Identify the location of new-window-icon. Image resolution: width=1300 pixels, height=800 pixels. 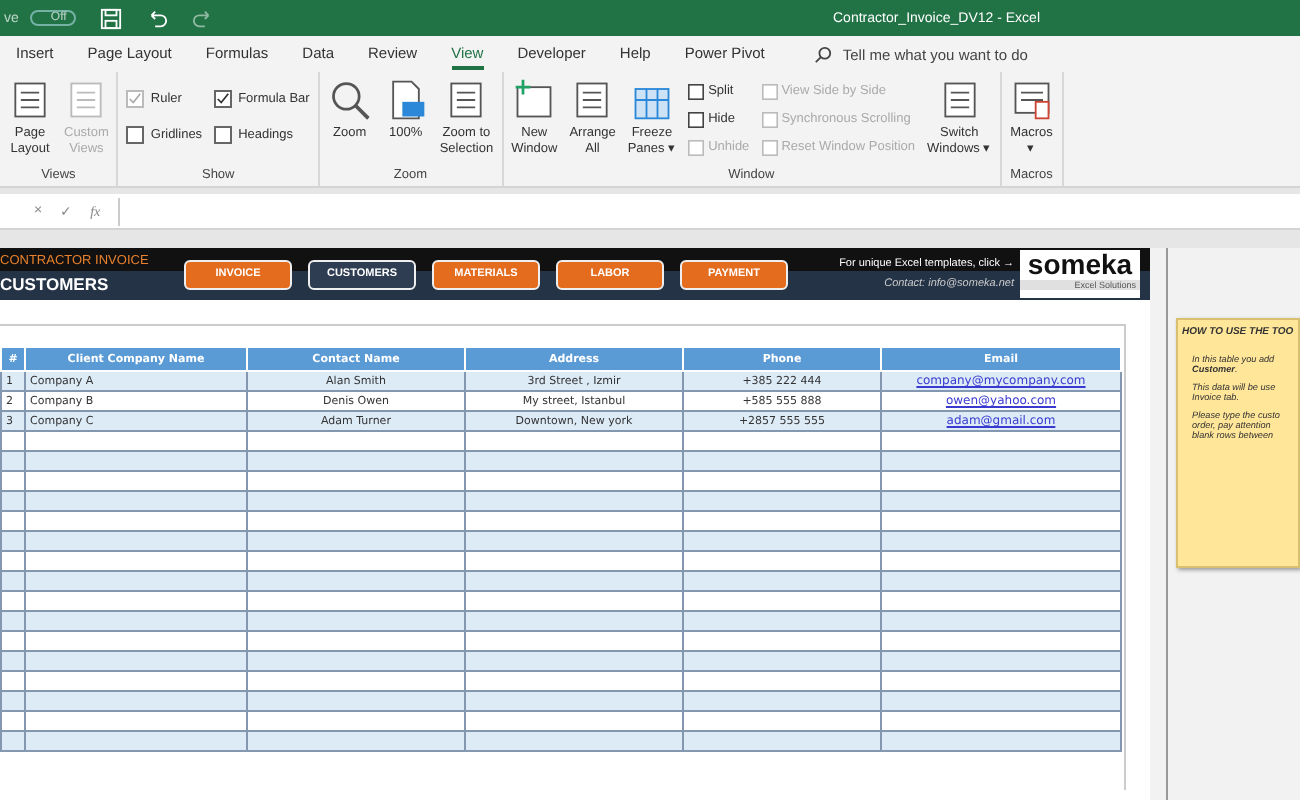
(534, 100).